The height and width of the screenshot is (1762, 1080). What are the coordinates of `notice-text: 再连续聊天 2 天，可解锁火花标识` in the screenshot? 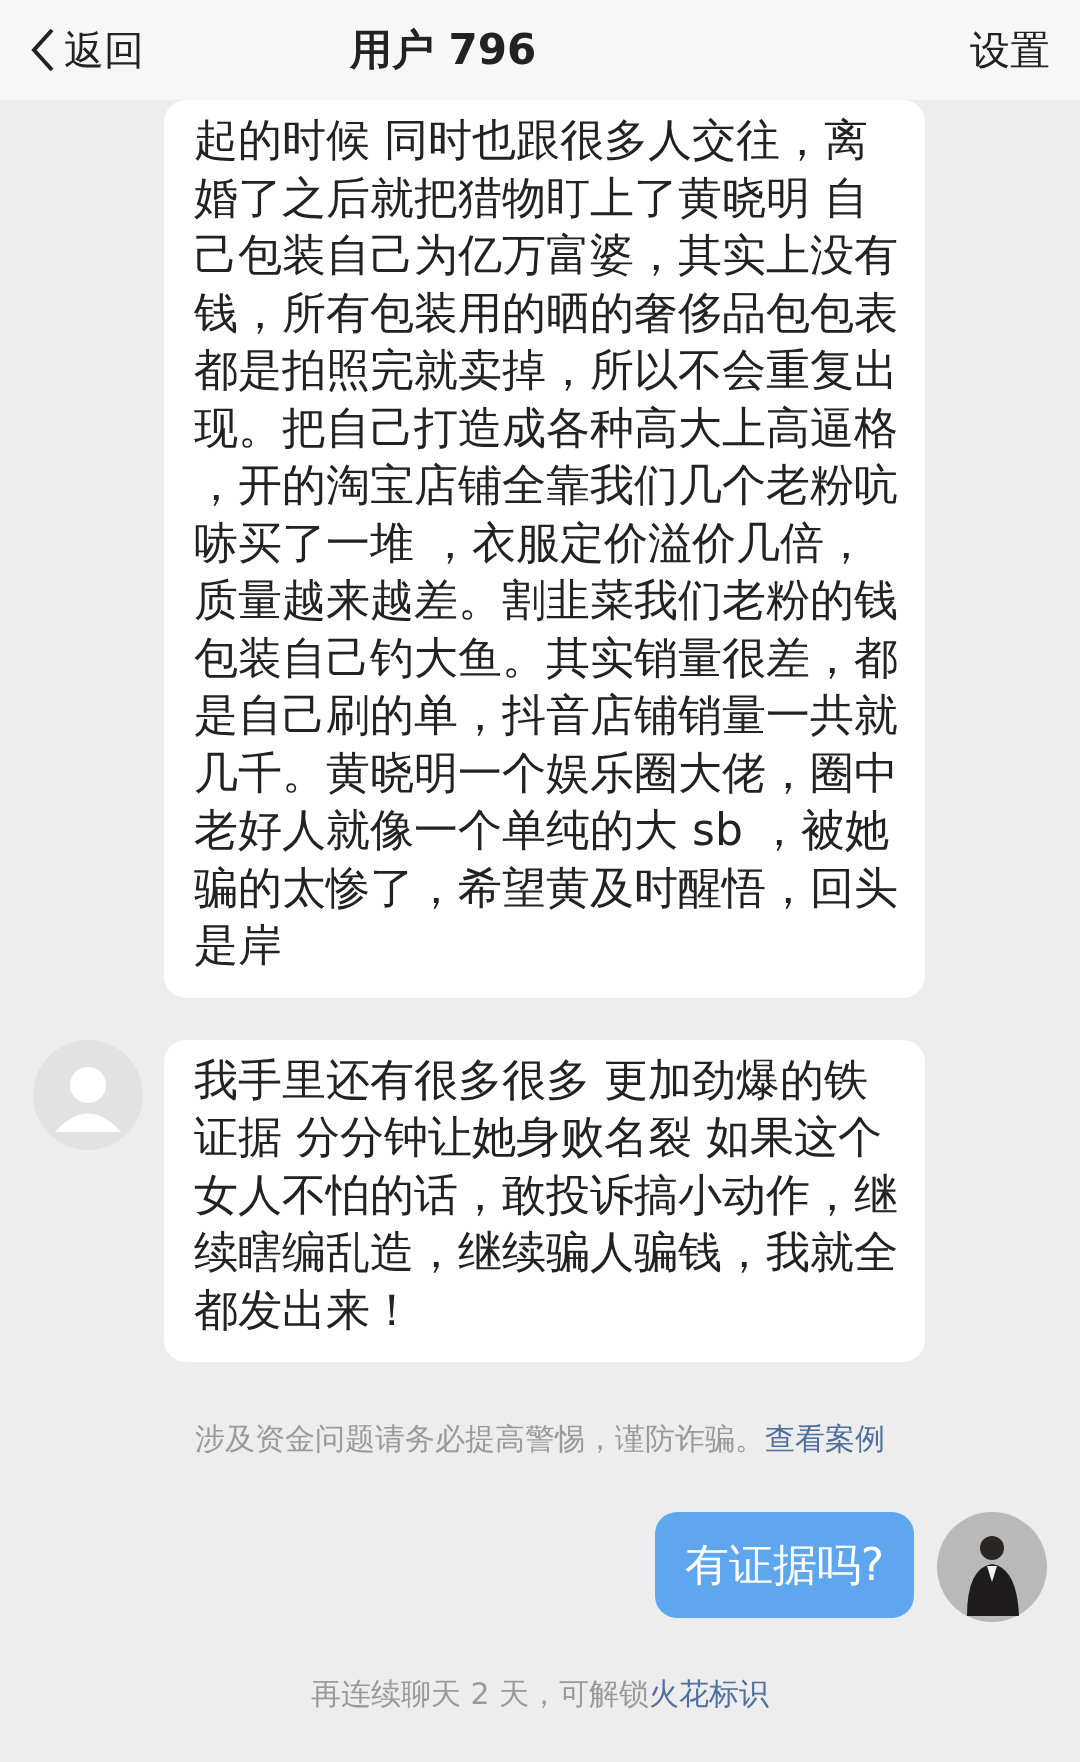 It's located at (540, 1694).